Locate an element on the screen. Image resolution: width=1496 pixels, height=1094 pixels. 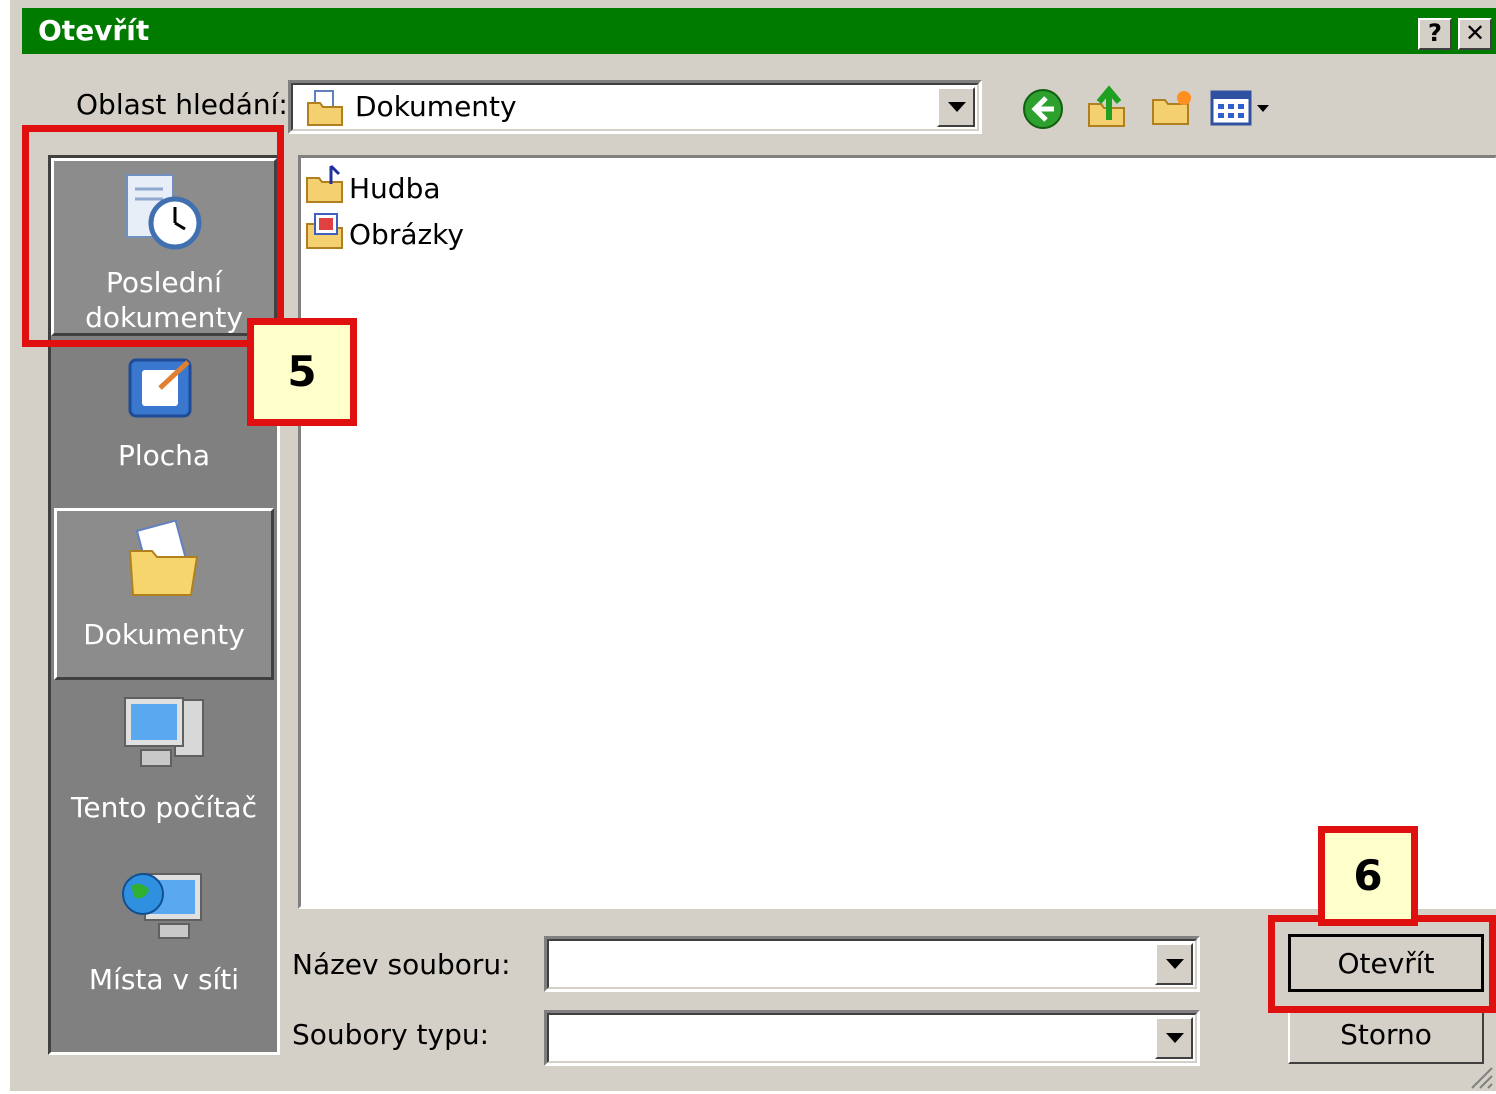
dialog-title: Otevřít is located at coordinates (94, 30).